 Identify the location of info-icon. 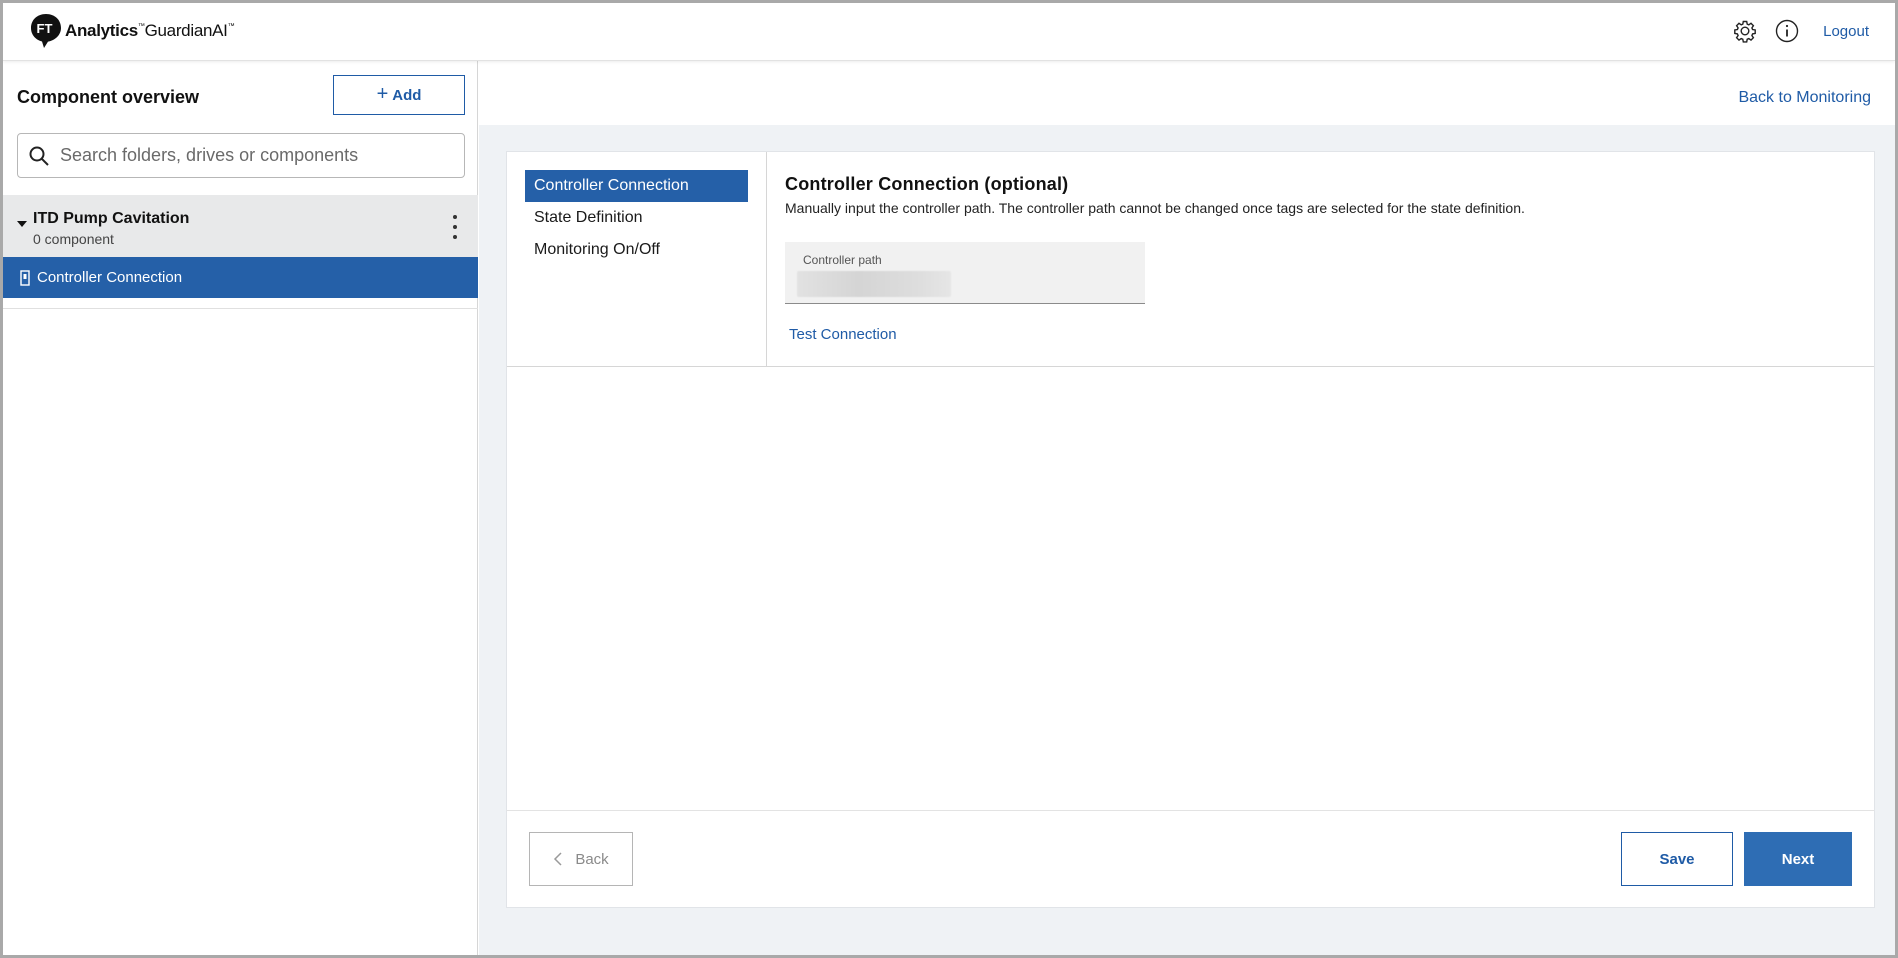
(1787, 31).